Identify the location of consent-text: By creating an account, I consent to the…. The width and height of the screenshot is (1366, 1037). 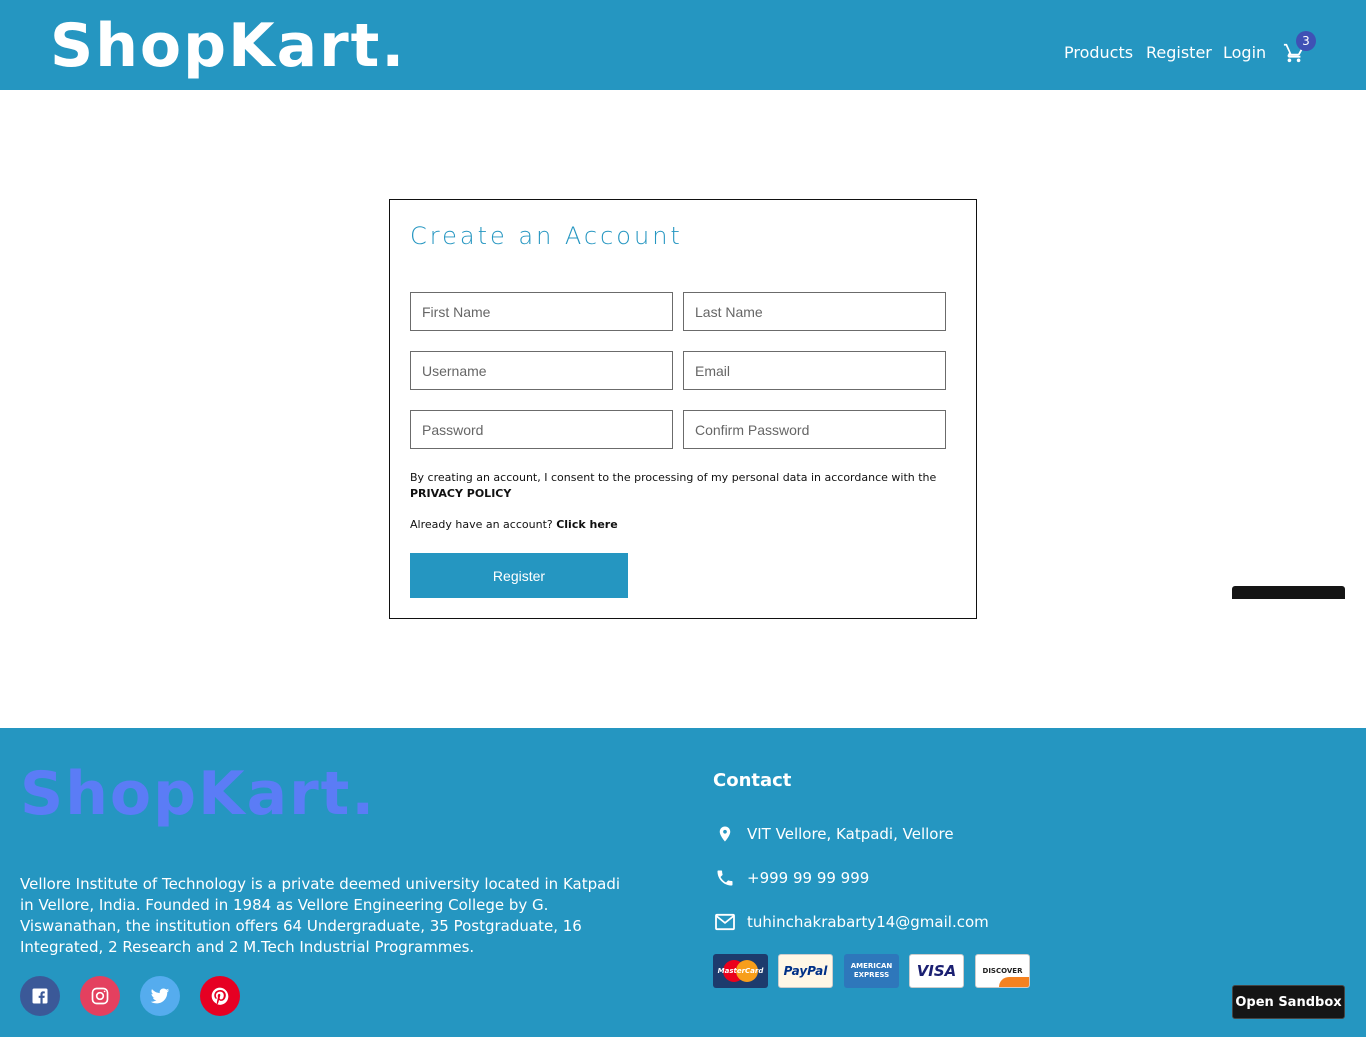
(673, 477).